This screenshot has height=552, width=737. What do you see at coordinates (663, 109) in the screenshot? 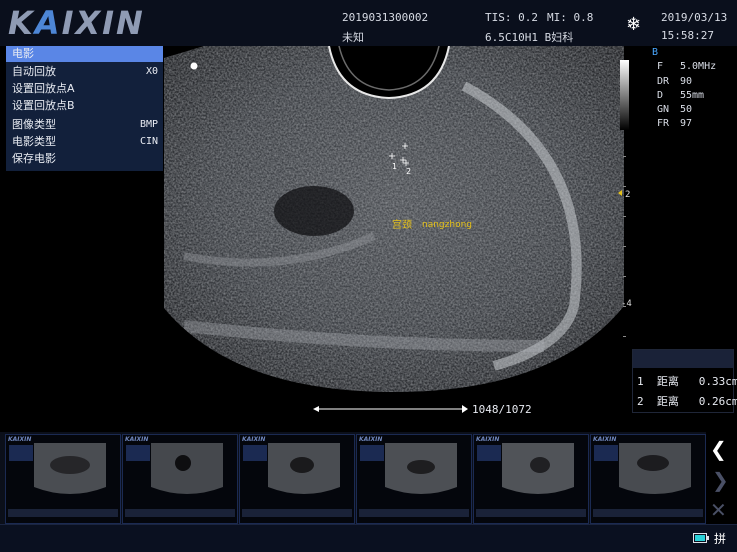
I see `param-row: GN` at bounding box center [663, 109].